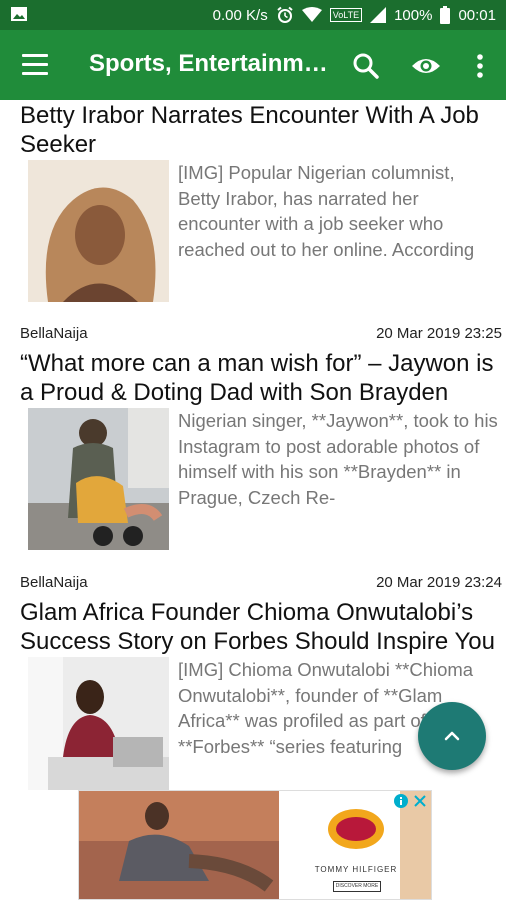 This screenshot has width=506, height=900. What do you see at coordinates (35, 65) in the screenshot?
I see `menu-icon` at bounding box center [35, 65].